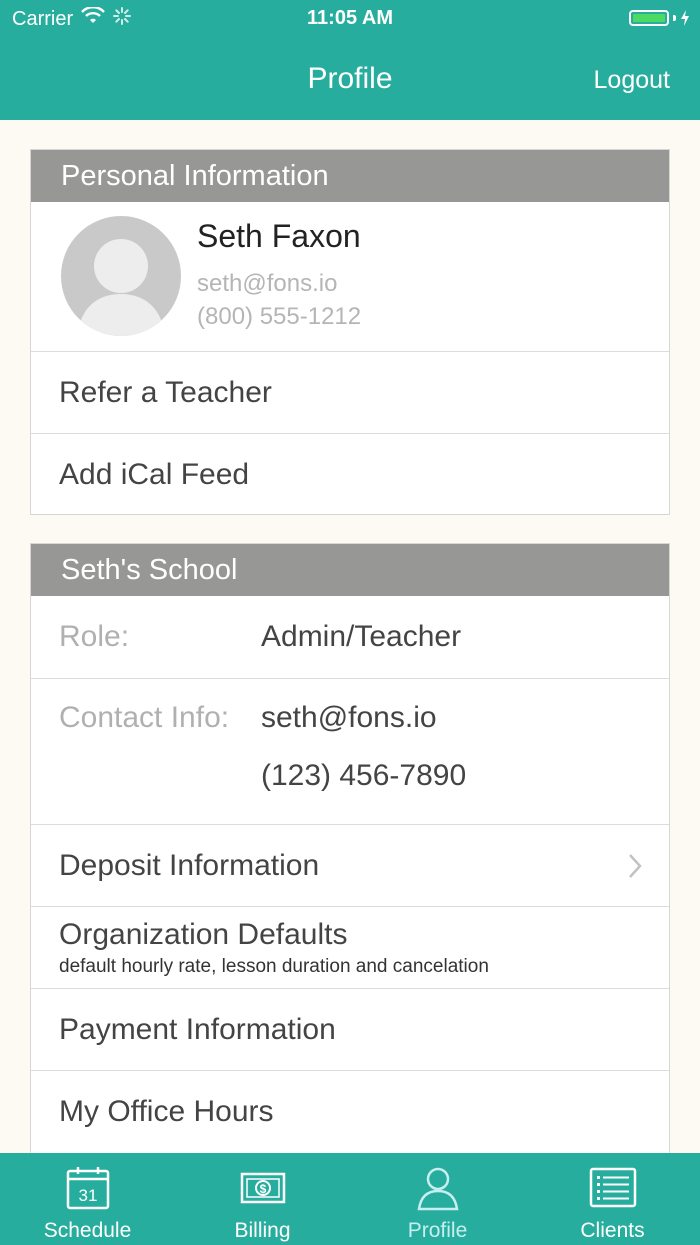  I want to click on status-time: 11:05 AM, so click(350, 18).